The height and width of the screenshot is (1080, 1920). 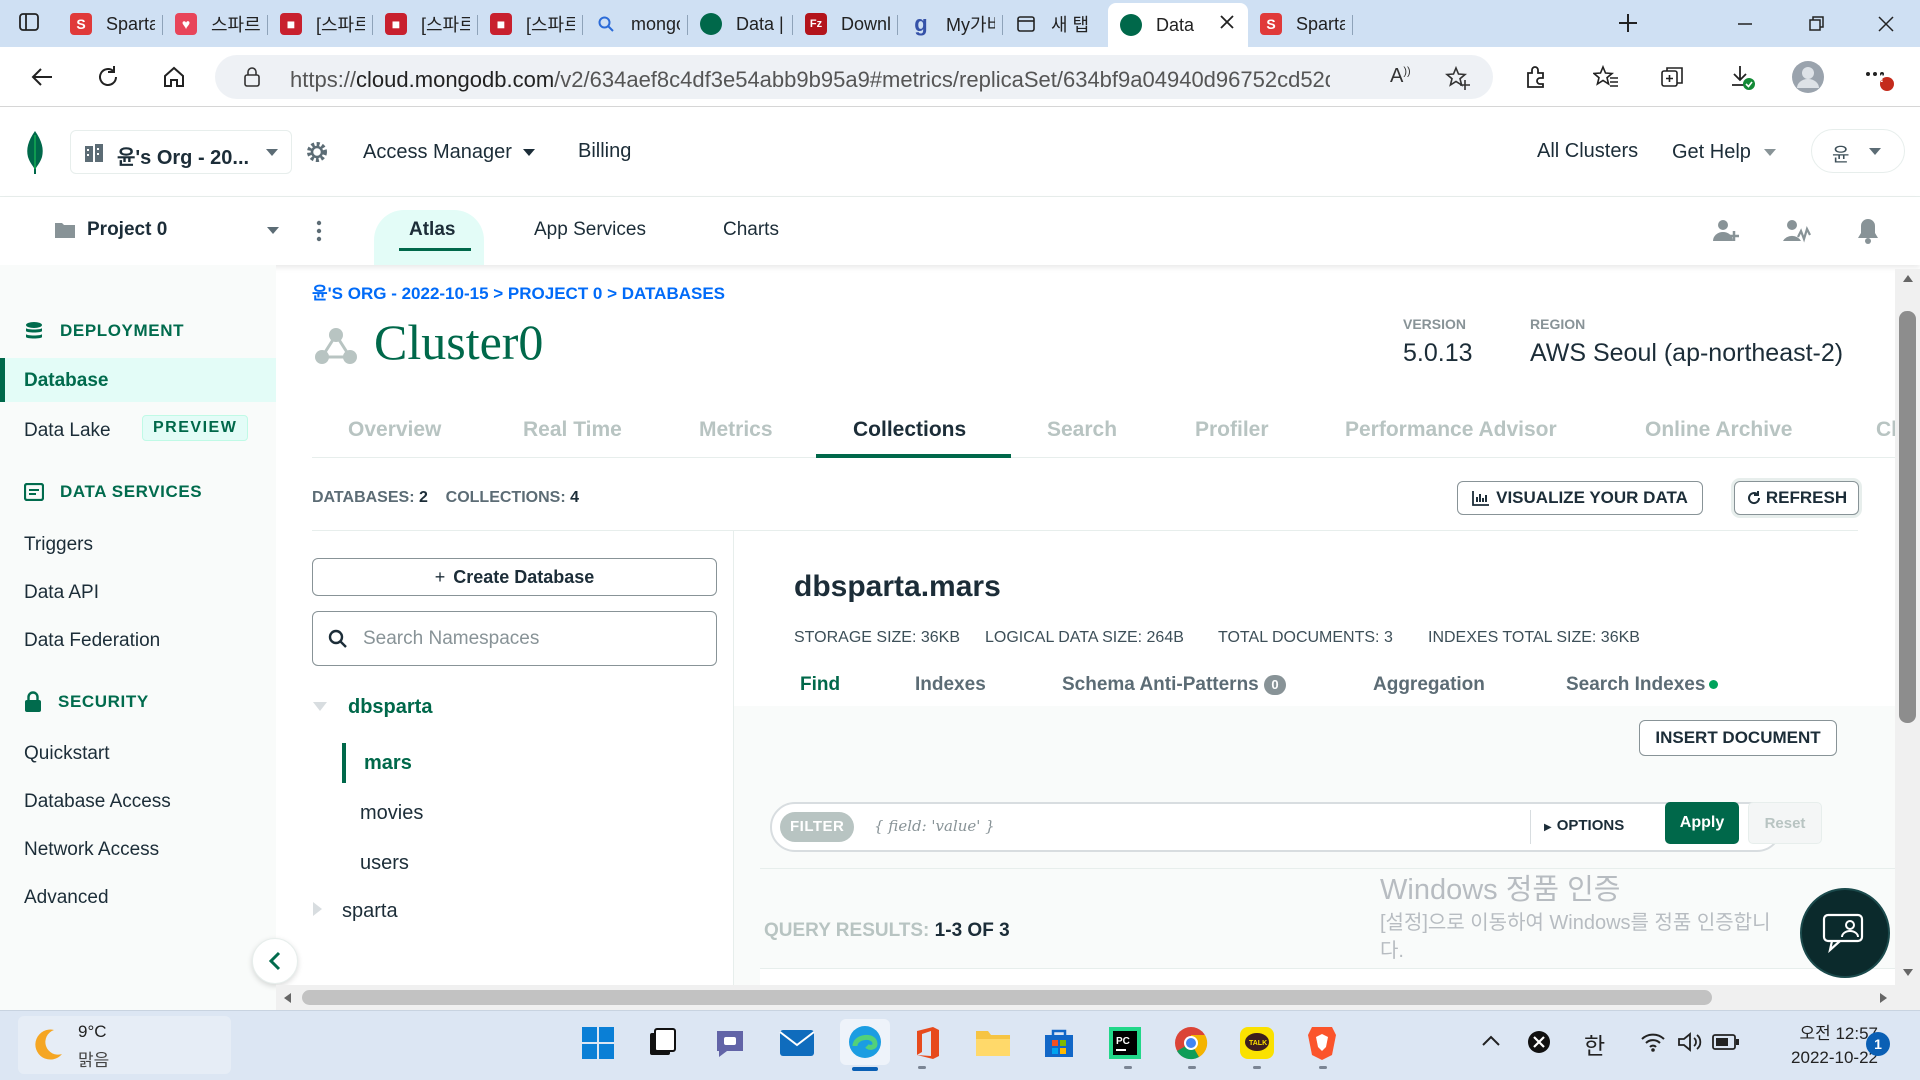 I want to click on sidebar-item-data-api: Data API, so click(x=61, y=593).